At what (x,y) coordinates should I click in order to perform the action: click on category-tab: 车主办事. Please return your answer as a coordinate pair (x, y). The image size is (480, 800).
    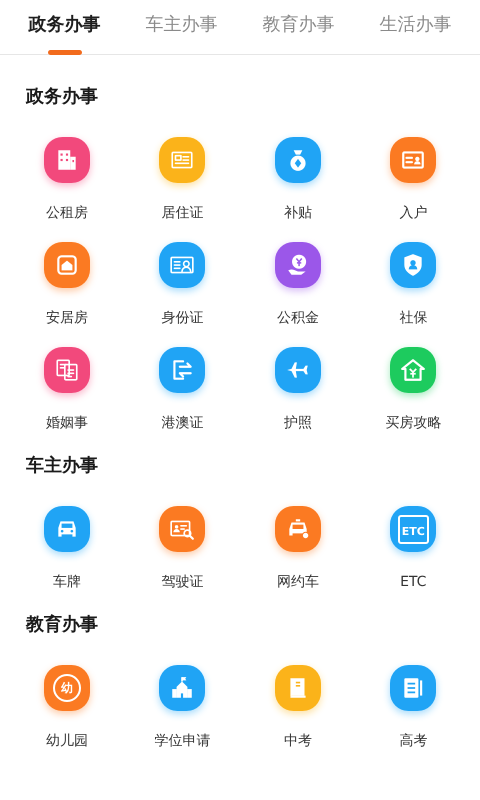
    Looking at the image, I should click on (181, 27).